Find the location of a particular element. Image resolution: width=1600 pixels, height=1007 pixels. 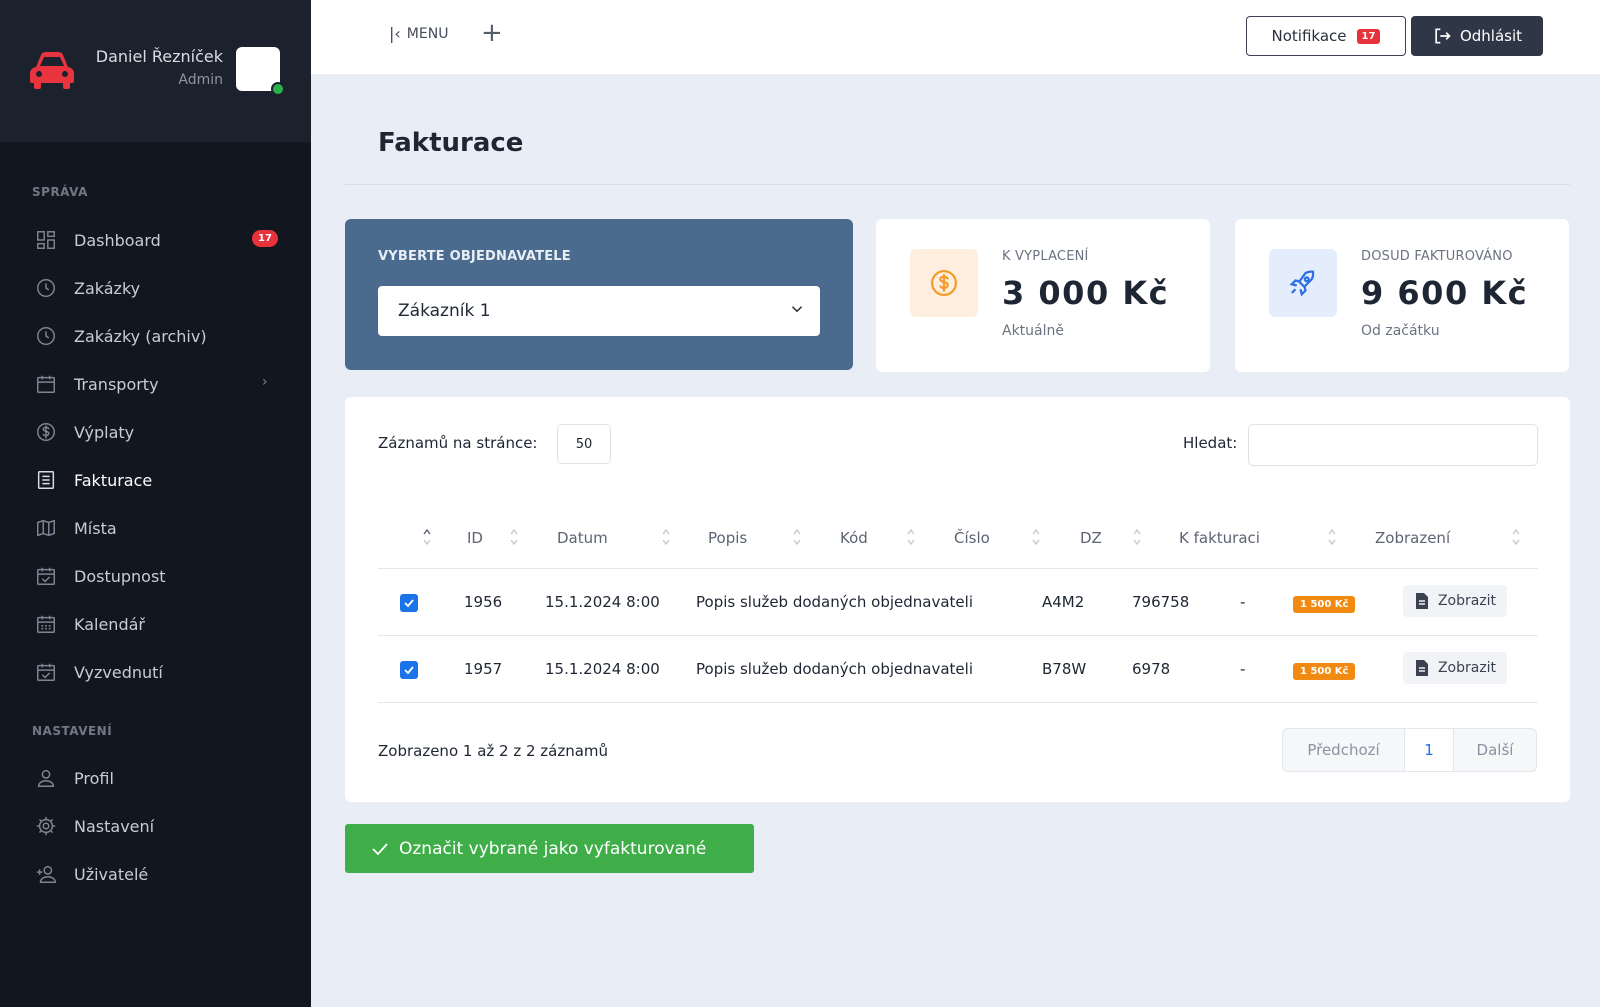

column-header-description: Popis is located at coordinates (727, 538).